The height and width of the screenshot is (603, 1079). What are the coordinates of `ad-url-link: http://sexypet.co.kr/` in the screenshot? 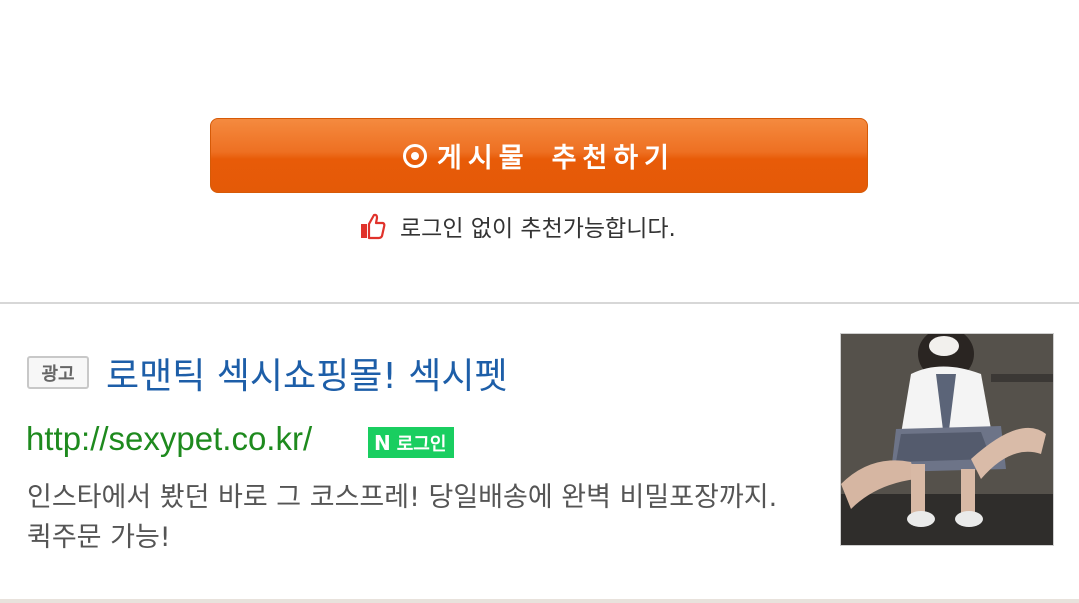 It's located at (169, 439).